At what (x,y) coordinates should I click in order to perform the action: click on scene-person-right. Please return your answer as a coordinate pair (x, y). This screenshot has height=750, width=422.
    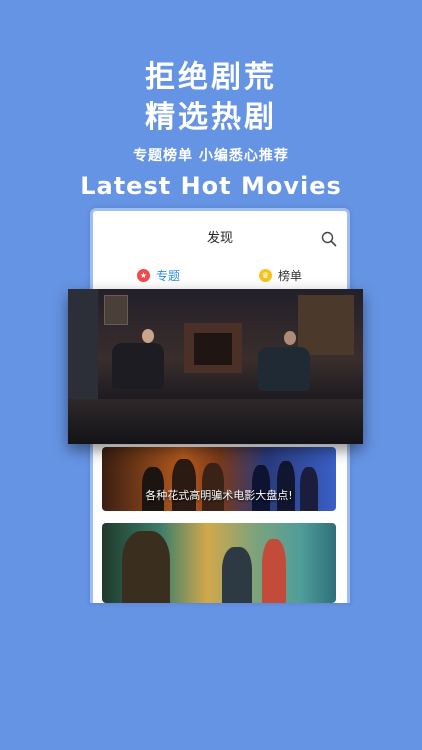
    Looking at the image, I should click on (290, 338).